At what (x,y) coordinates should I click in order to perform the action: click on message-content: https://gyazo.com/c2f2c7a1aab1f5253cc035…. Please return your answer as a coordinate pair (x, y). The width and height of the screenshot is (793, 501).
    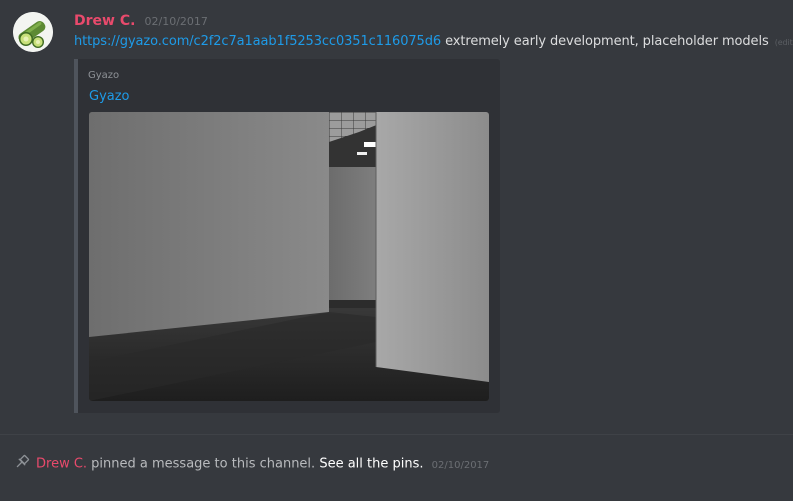
    Looking at the image, I should click on (433, 41).